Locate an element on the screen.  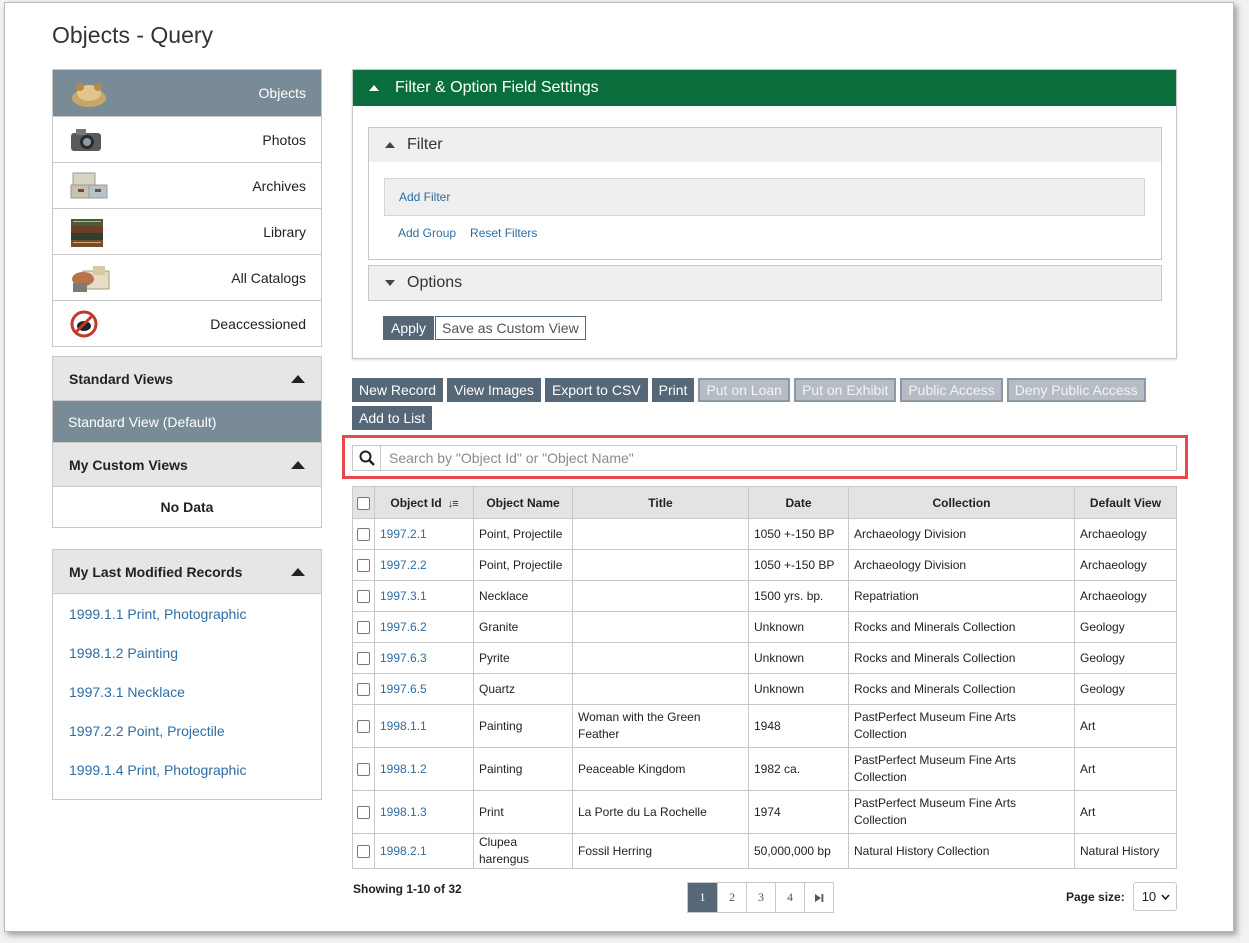
column-header-title: Title is located at coordinates (660, 502).